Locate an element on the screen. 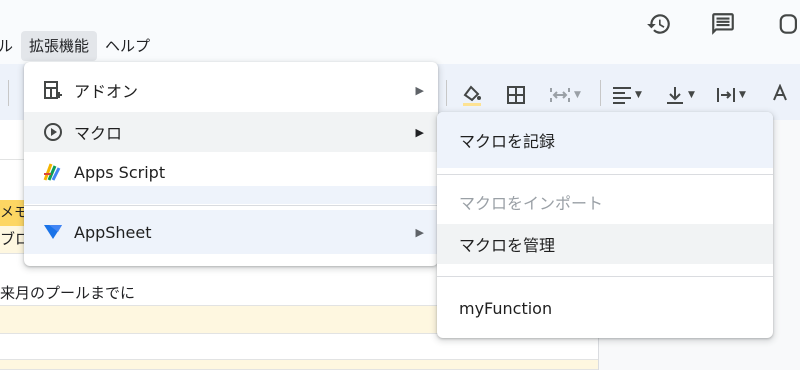  menu-item-record-macro: マクロを記録 is located at coordinates (605, 140).